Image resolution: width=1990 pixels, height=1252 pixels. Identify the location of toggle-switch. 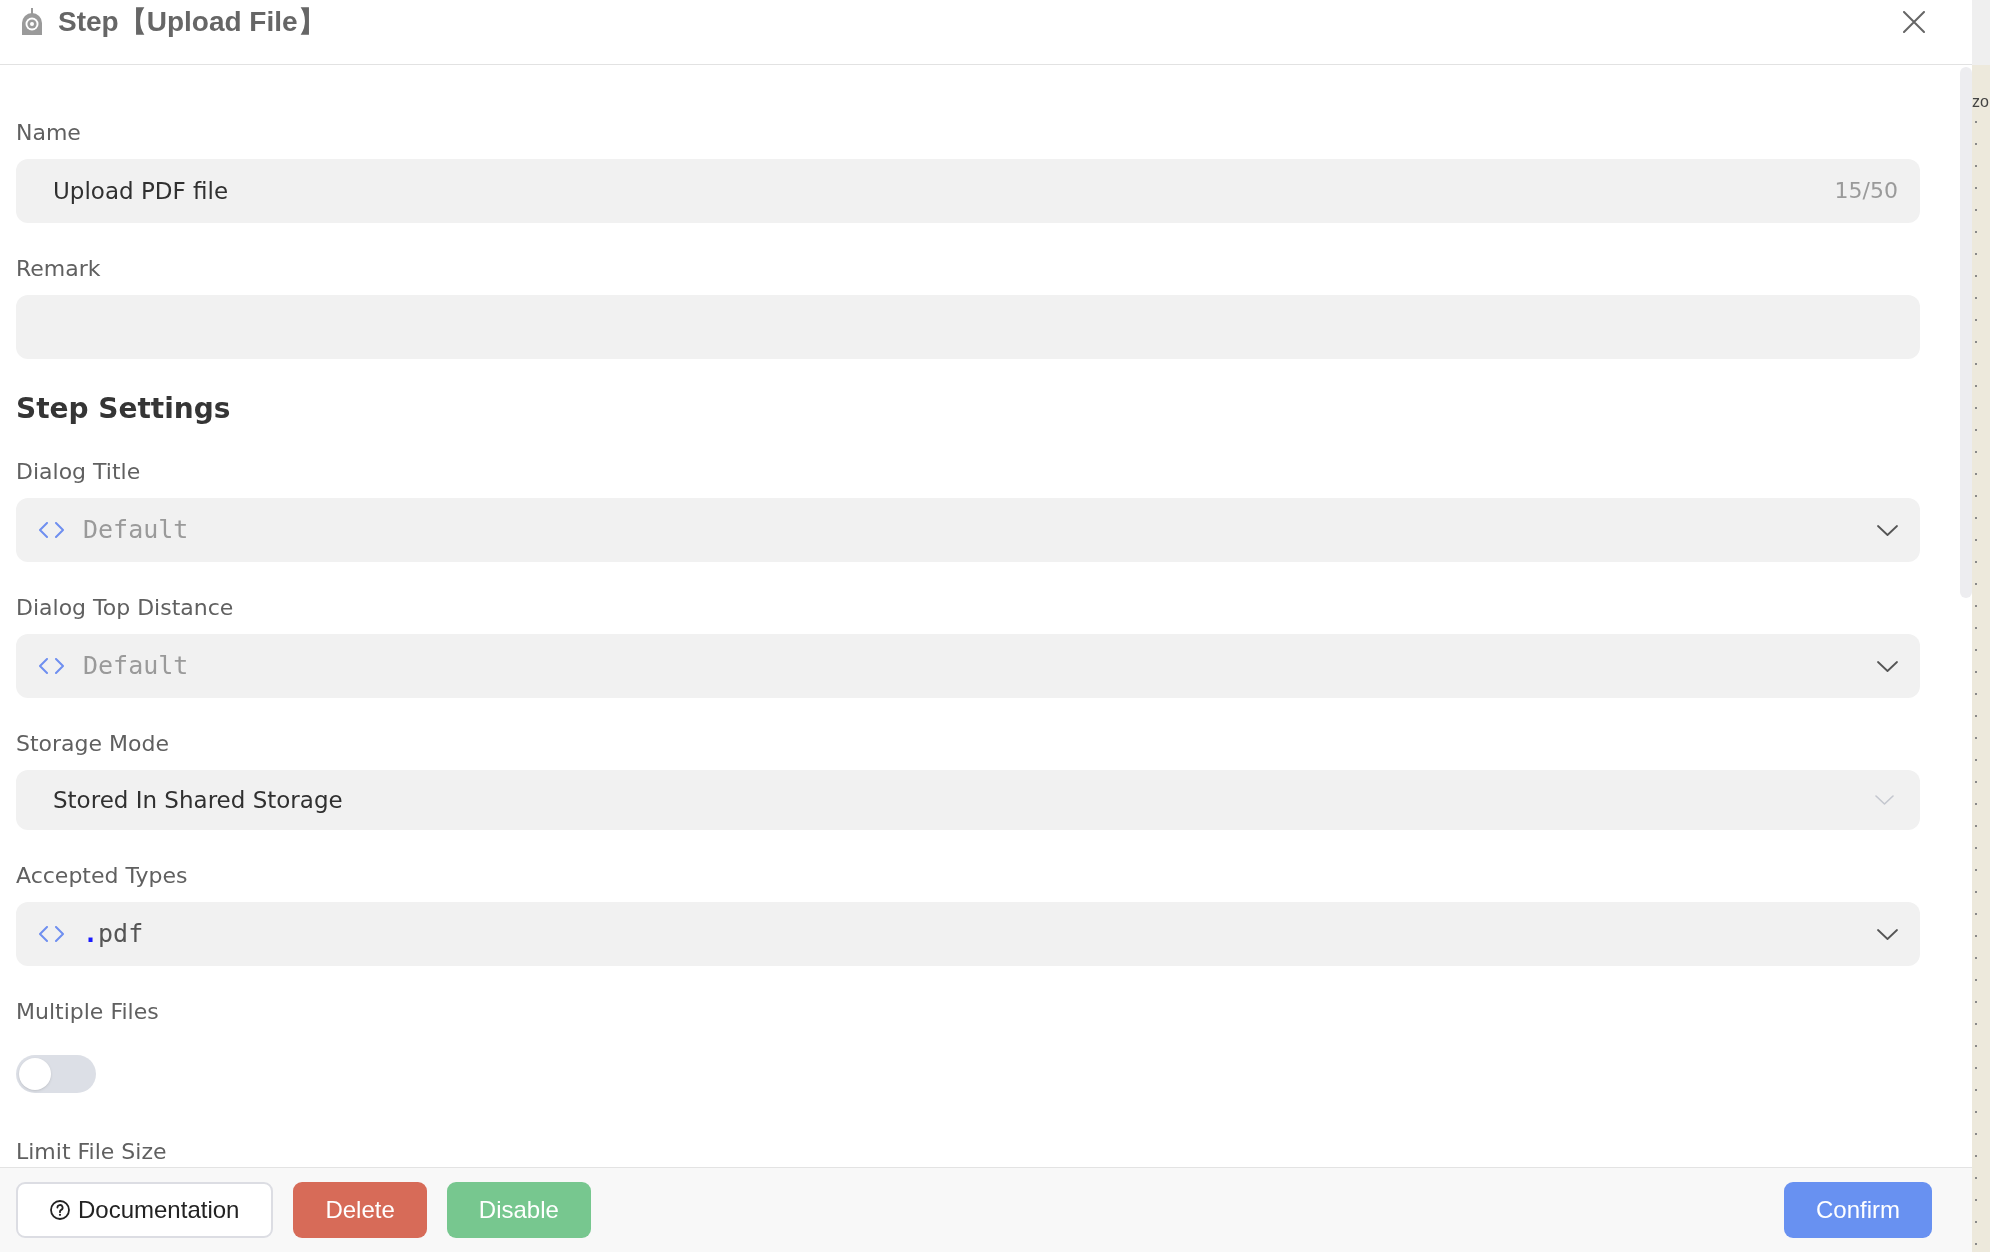
(56, 1074).